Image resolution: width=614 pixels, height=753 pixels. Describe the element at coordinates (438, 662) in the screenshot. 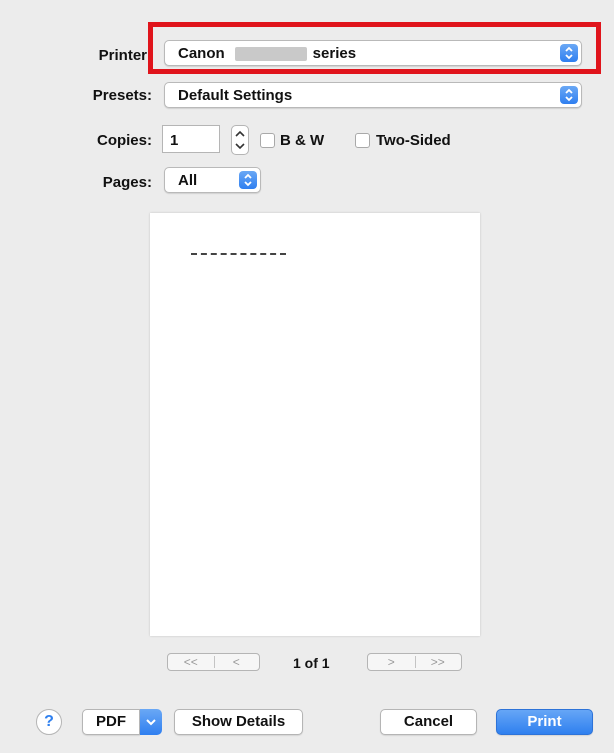

I see `last-page-button: >>` at that location.